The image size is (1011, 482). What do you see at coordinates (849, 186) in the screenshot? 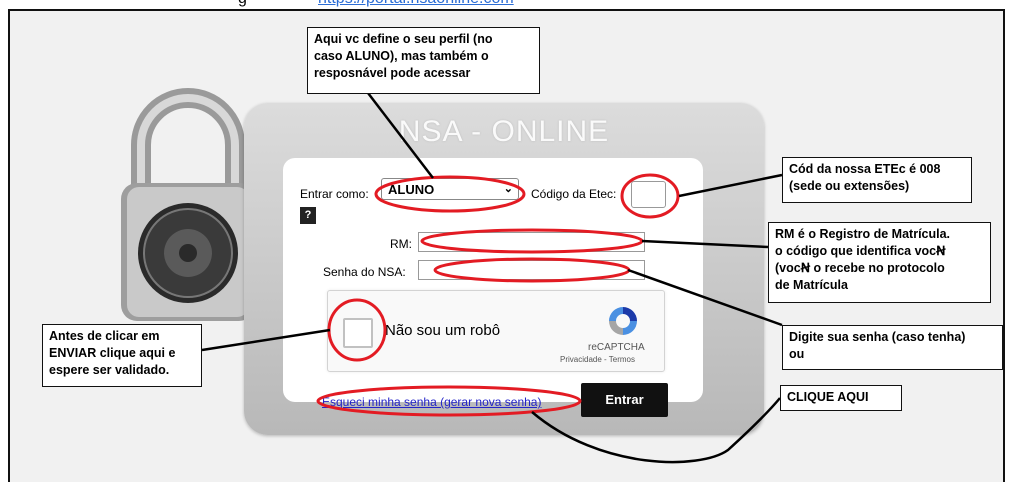
I see `callout-etec-line: (sede ou extensões)` at bounding box center [849, 186].